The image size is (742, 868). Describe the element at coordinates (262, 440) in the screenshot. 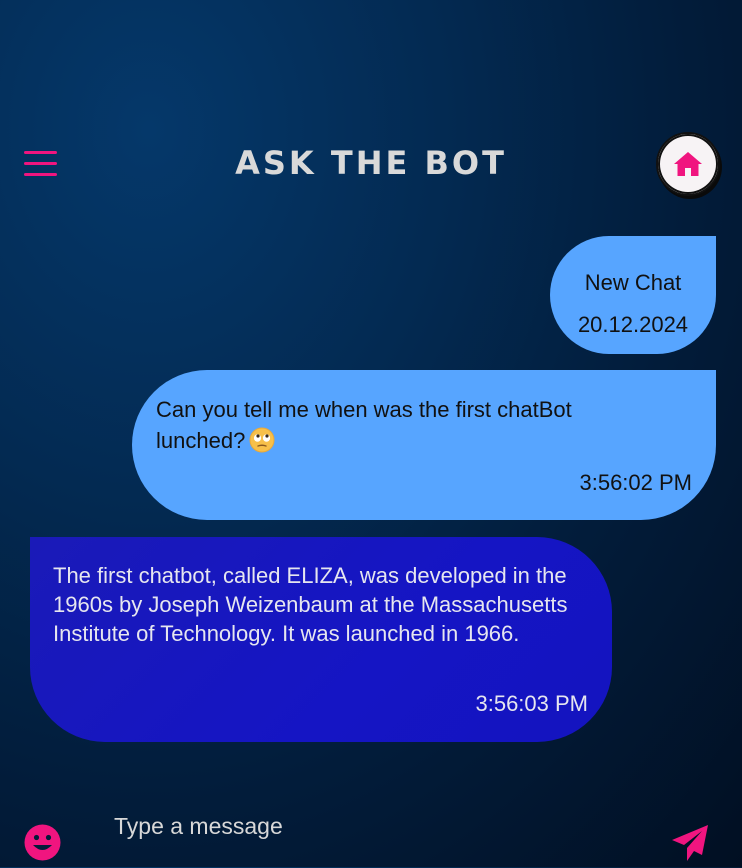

I see `rolling-eyes-emoji-icon` at that location.